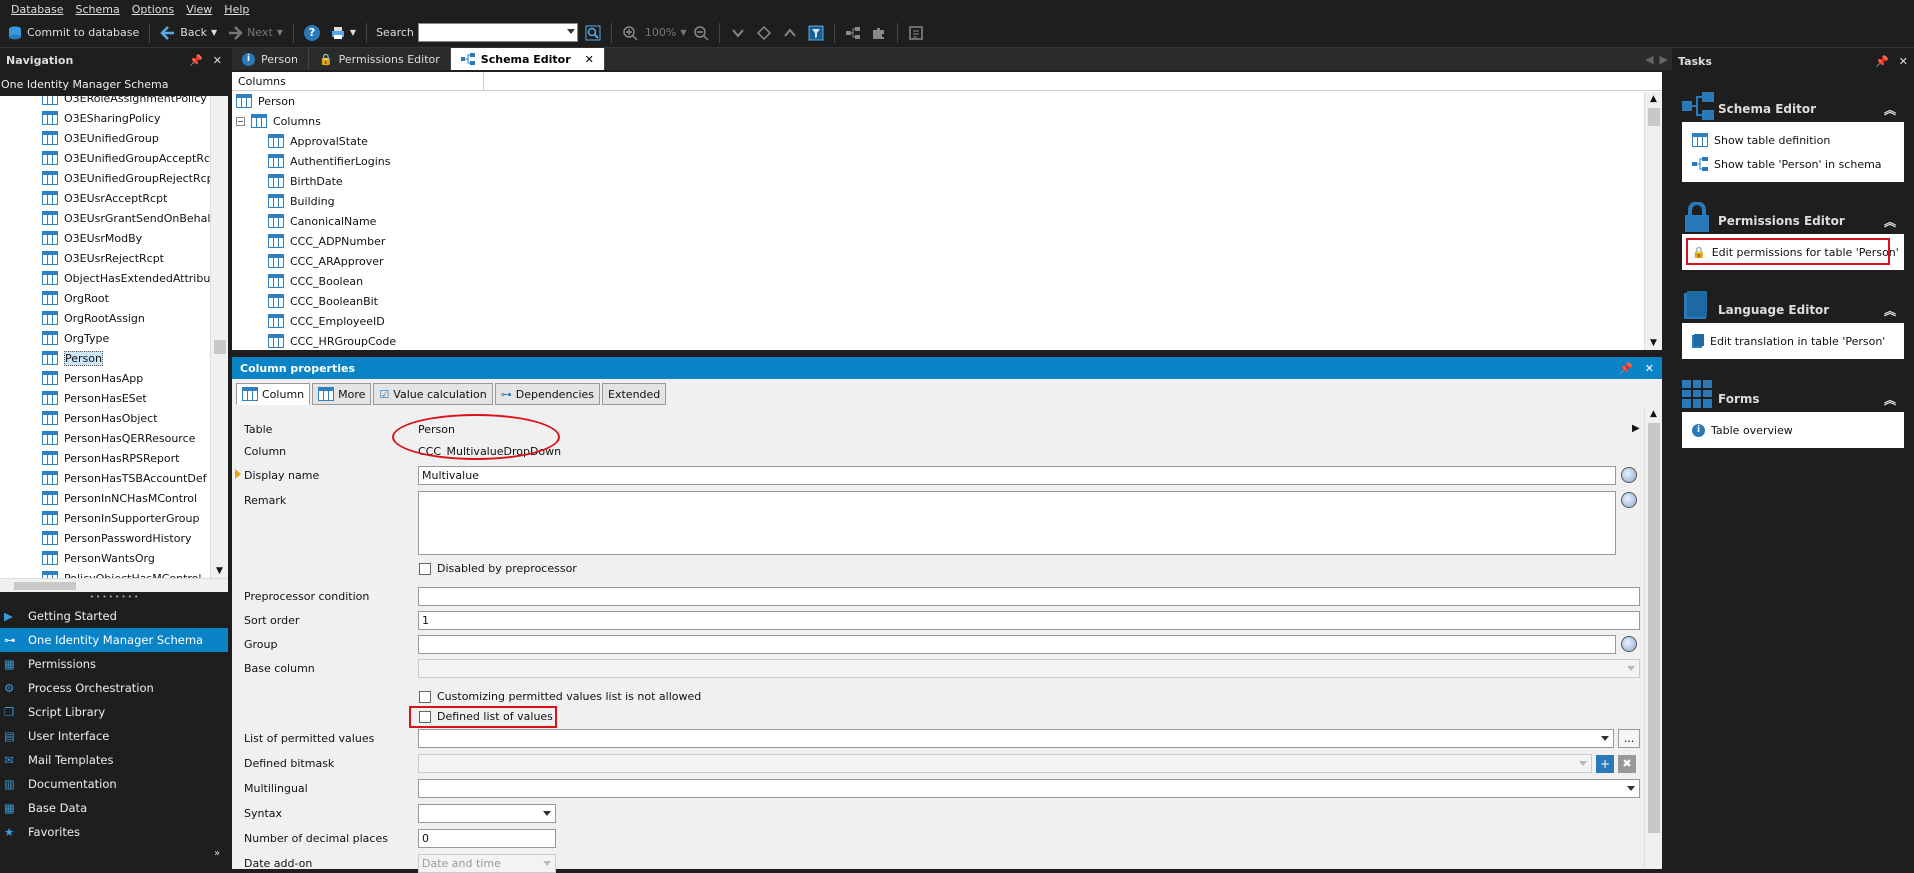  What do you see at coordinates (273, 394) in the screenshot?
I see `tab-column: Column` at bounding box center [273, 394].